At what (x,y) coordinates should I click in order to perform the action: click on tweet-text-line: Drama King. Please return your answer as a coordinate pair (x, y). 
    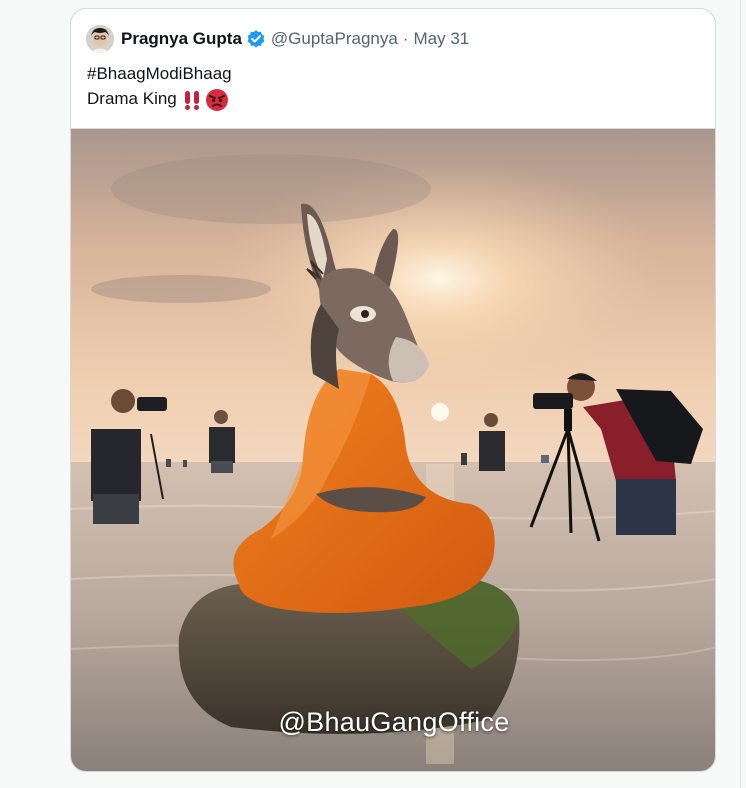
    Looking at the image, I should click on (159, 99).